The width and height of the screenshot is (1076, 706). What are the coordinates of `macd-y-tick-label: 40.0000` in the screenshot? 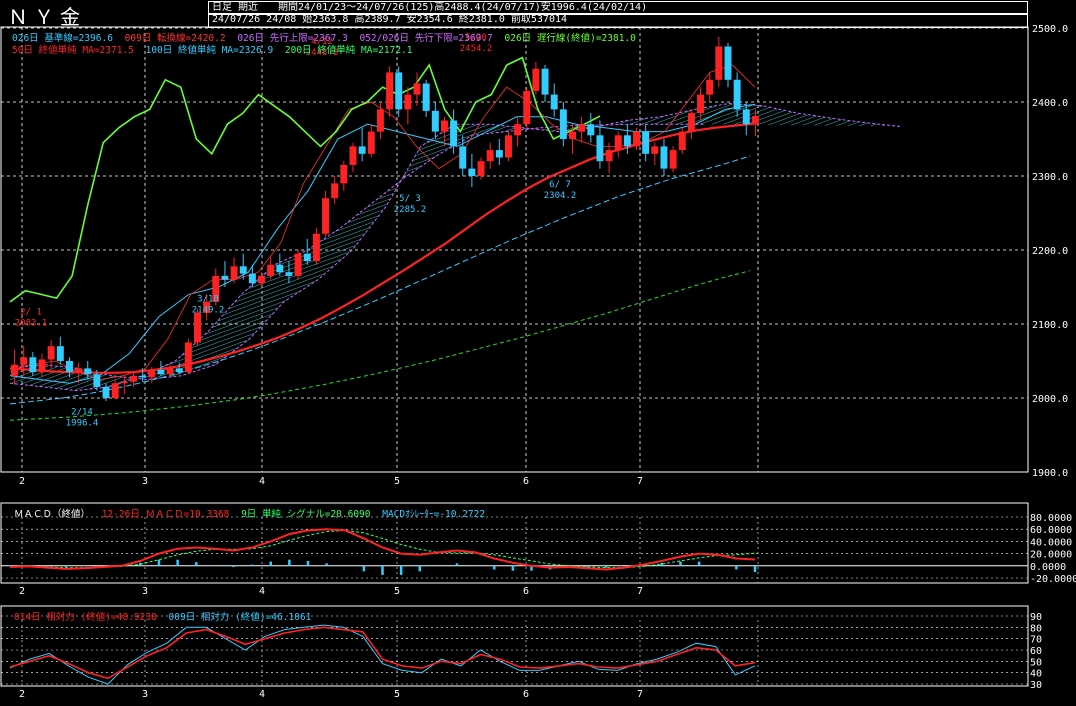 It's located at (1051, 542).